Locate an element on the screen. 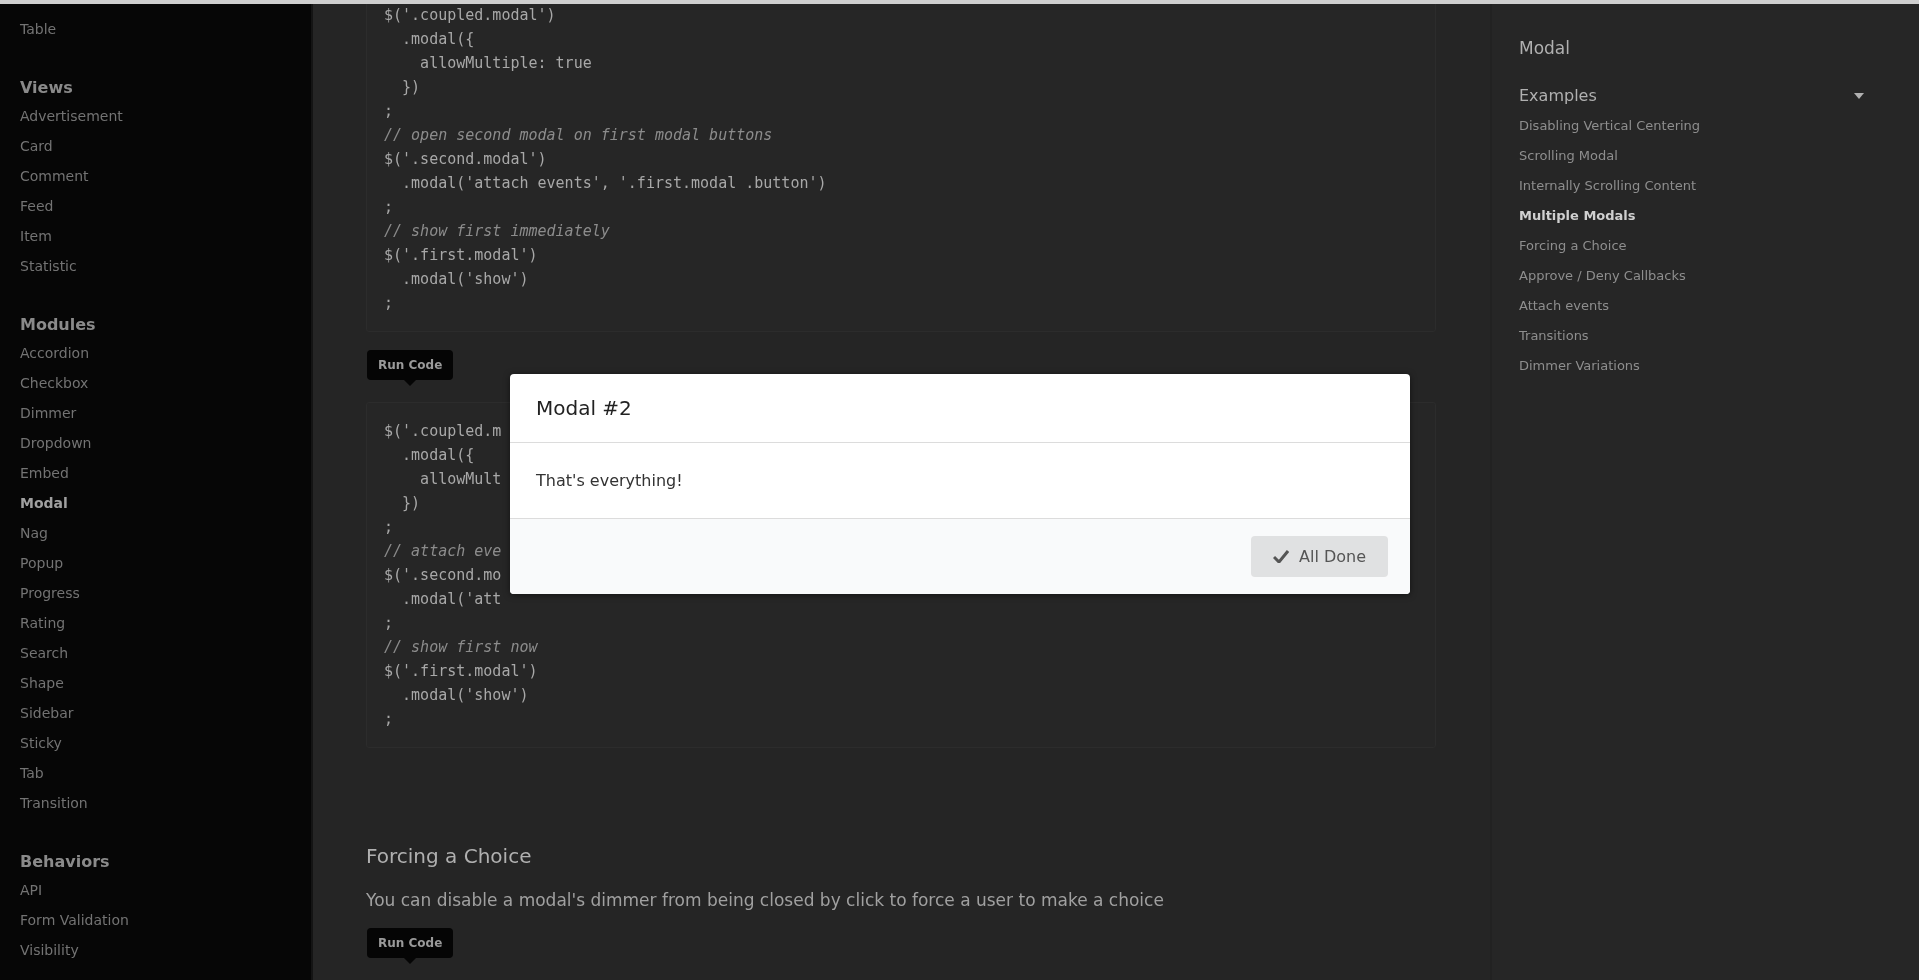 This screenshot has height=980, width=1919. code-comment: // open second modal on first modal buttons is located at coordinates (578, 135).